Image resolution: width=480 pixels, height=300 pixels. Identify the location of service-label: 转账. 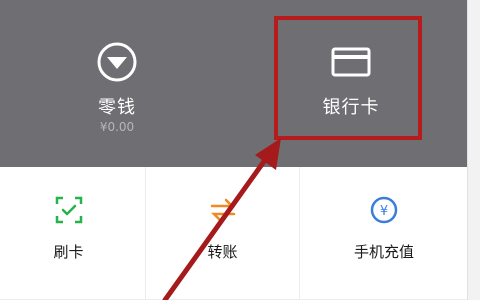
(222, 252).